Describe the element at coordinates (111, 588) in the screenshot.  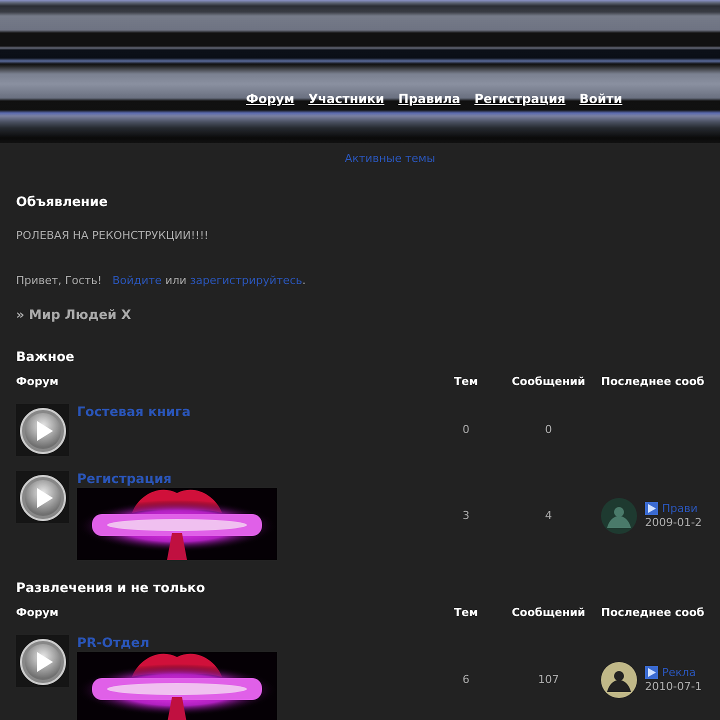
I see `category-title: Развлечения и не только` at that location.